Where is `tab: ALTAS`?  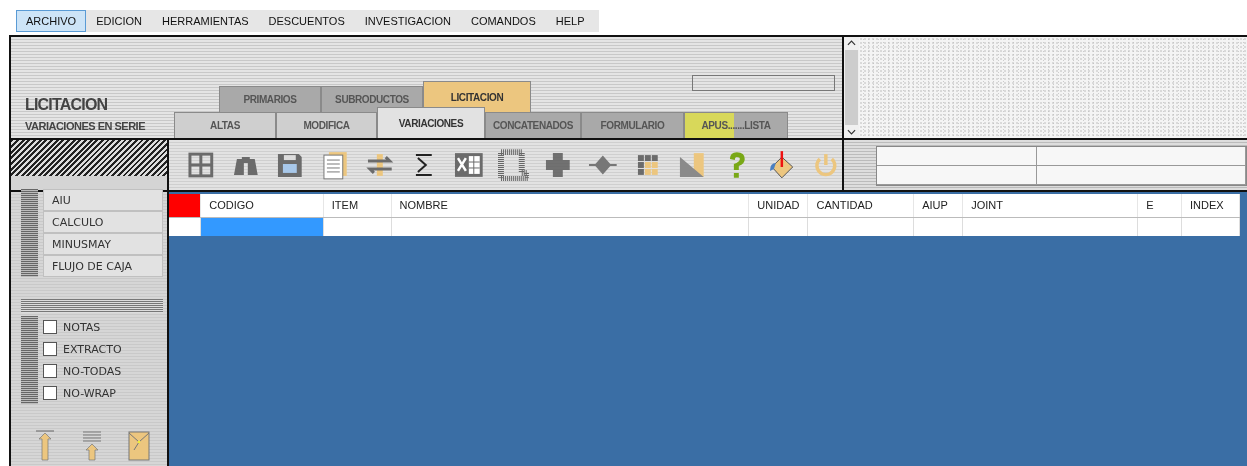 tab: ALTAS is located at coordinates (225, 125).